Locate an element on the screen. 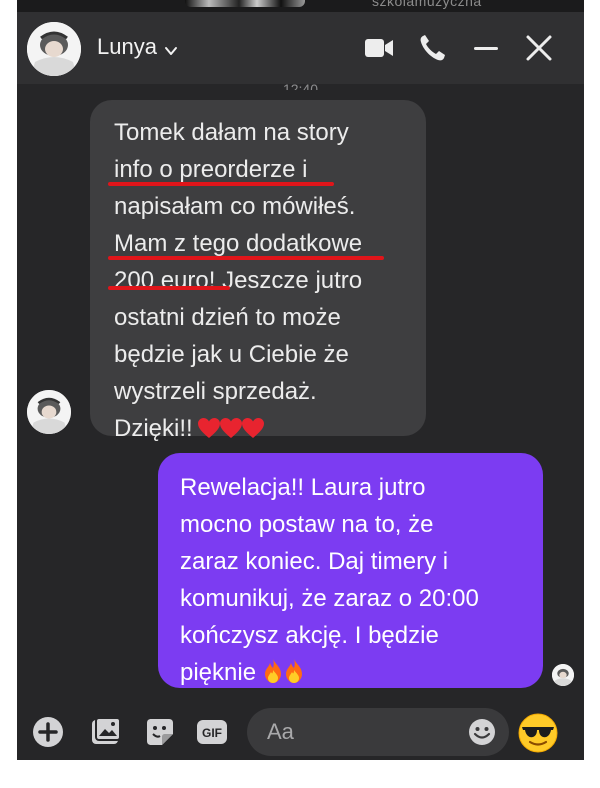 Image resolution: width=600 pixels, height=788 pixels. message-line: 200 euro! Jeszcze jutro is located at coordinates (238, 280).